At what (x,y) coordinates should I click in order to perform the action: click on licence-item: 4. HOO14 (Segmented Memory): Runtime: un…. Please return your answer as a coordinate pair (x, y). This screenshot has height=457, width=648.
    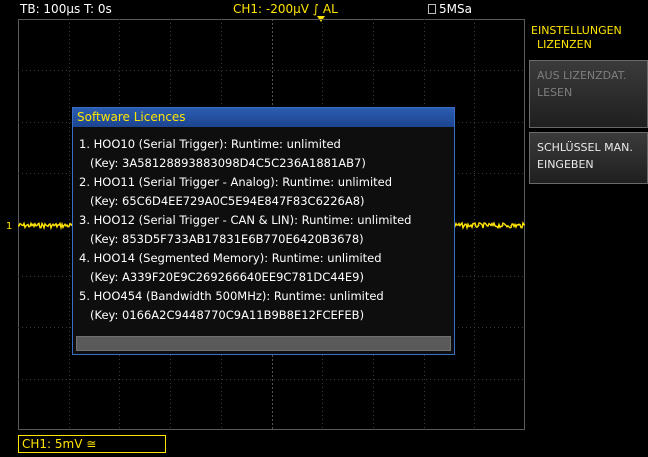
    Looking at the image, I should click on (263, 268).